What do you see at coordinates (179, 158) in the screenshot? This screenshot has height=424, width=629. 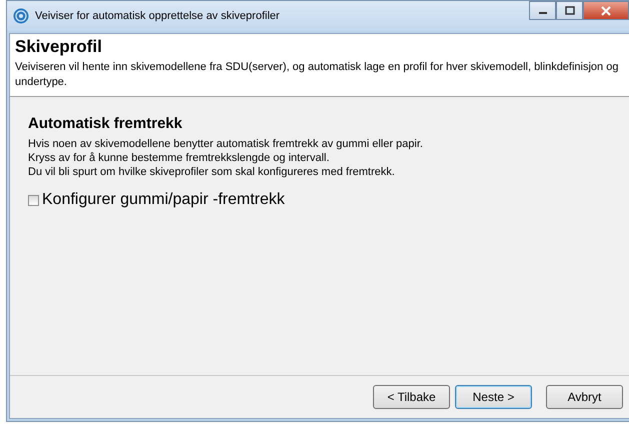 I see `instruction-text: Kryss av for å kunne bestemme fremtrekkslengde og intervall.` at bounding box center [179, 158].